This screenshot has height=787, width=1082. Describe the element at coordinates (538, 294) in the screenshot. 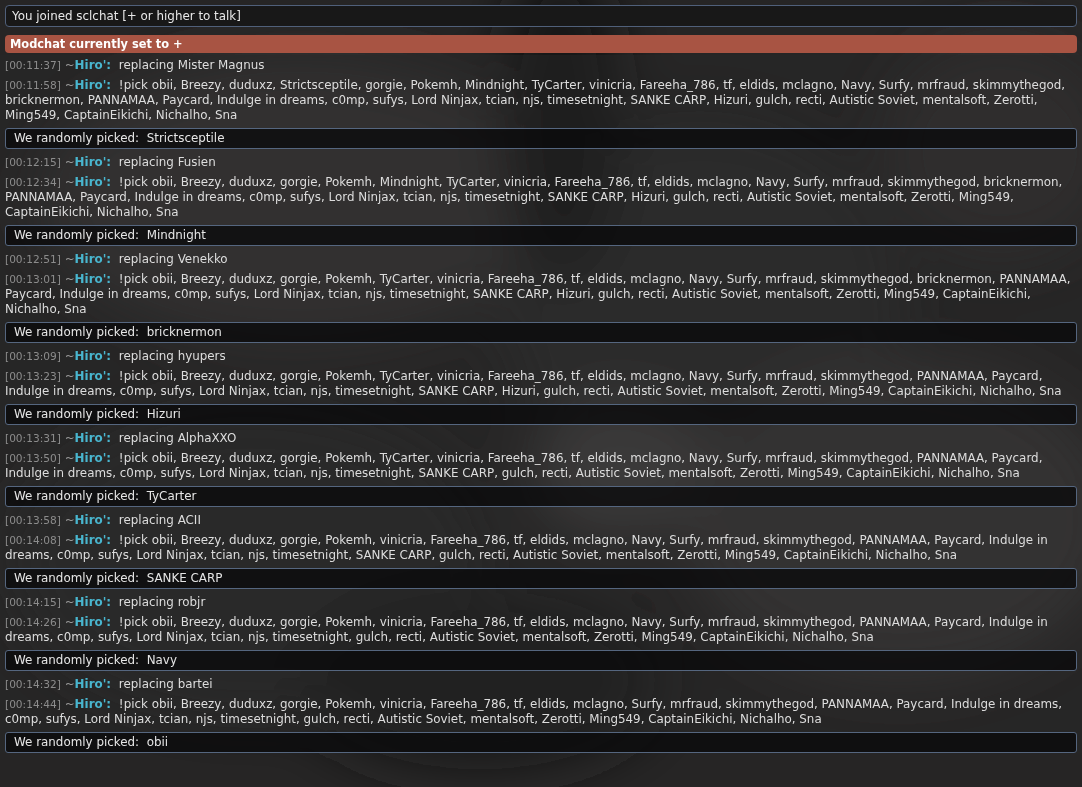

I see `chat-message: [00:13:01] ~Hiro': !pick obii, Breezy, duduxz, gorgie, Pokemh, TyCarter, vinicria, Fareeha_786, tf, eldids, mclagno, Navy, Surfy, mrfraud, skimmythegod, bricknermon, PANNAMAA, Paycard, Indulge in dreams, c0mp, sufys, Lord Ninjax, tcian, njs, timesetnight, SANKE CARP, Hizuri, gulch, recti, Autistic Soviet, mentalsoft, Zerotti, Ming549, CaptainEikichi, Nichalho, Sna` at that location.